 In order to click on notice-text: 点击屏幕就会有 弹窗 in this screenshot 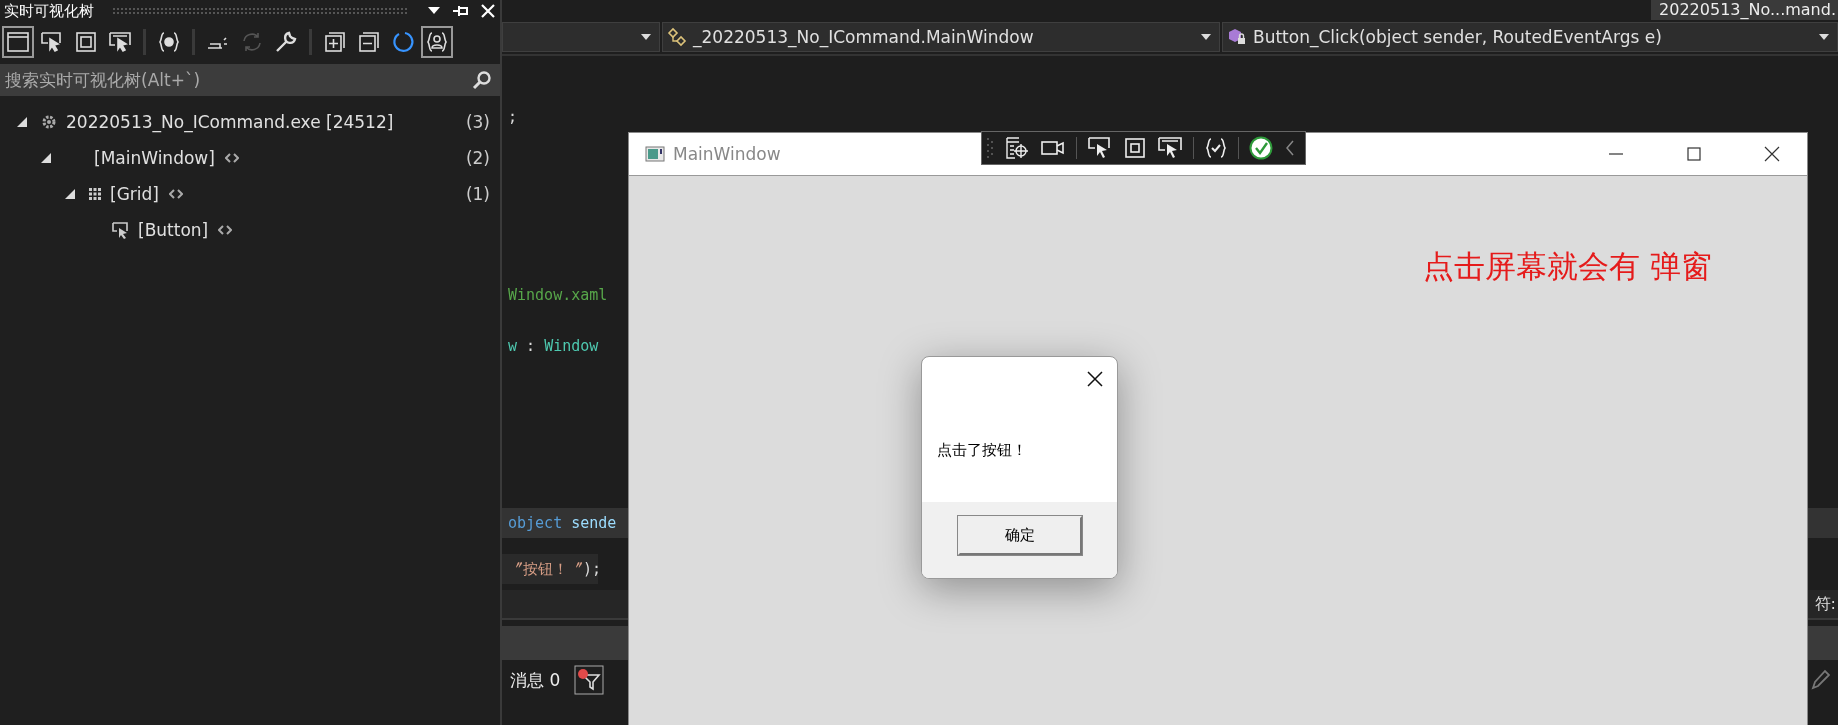, I will do `click(1567, 266)`.